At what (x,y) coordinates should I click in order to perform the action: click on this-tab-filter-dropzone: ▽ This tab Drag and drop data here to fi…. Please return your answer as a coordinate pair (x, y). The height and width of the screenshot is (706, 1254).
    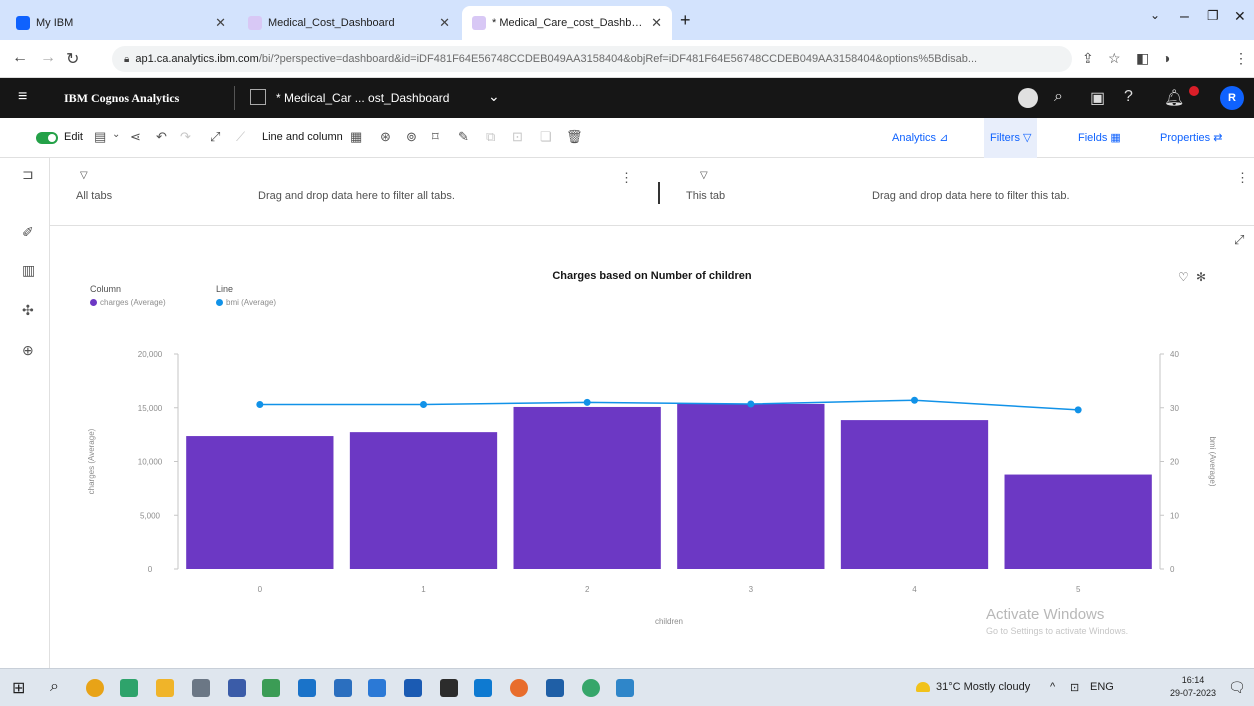
    Looking at the image, I should click on (959, 192).